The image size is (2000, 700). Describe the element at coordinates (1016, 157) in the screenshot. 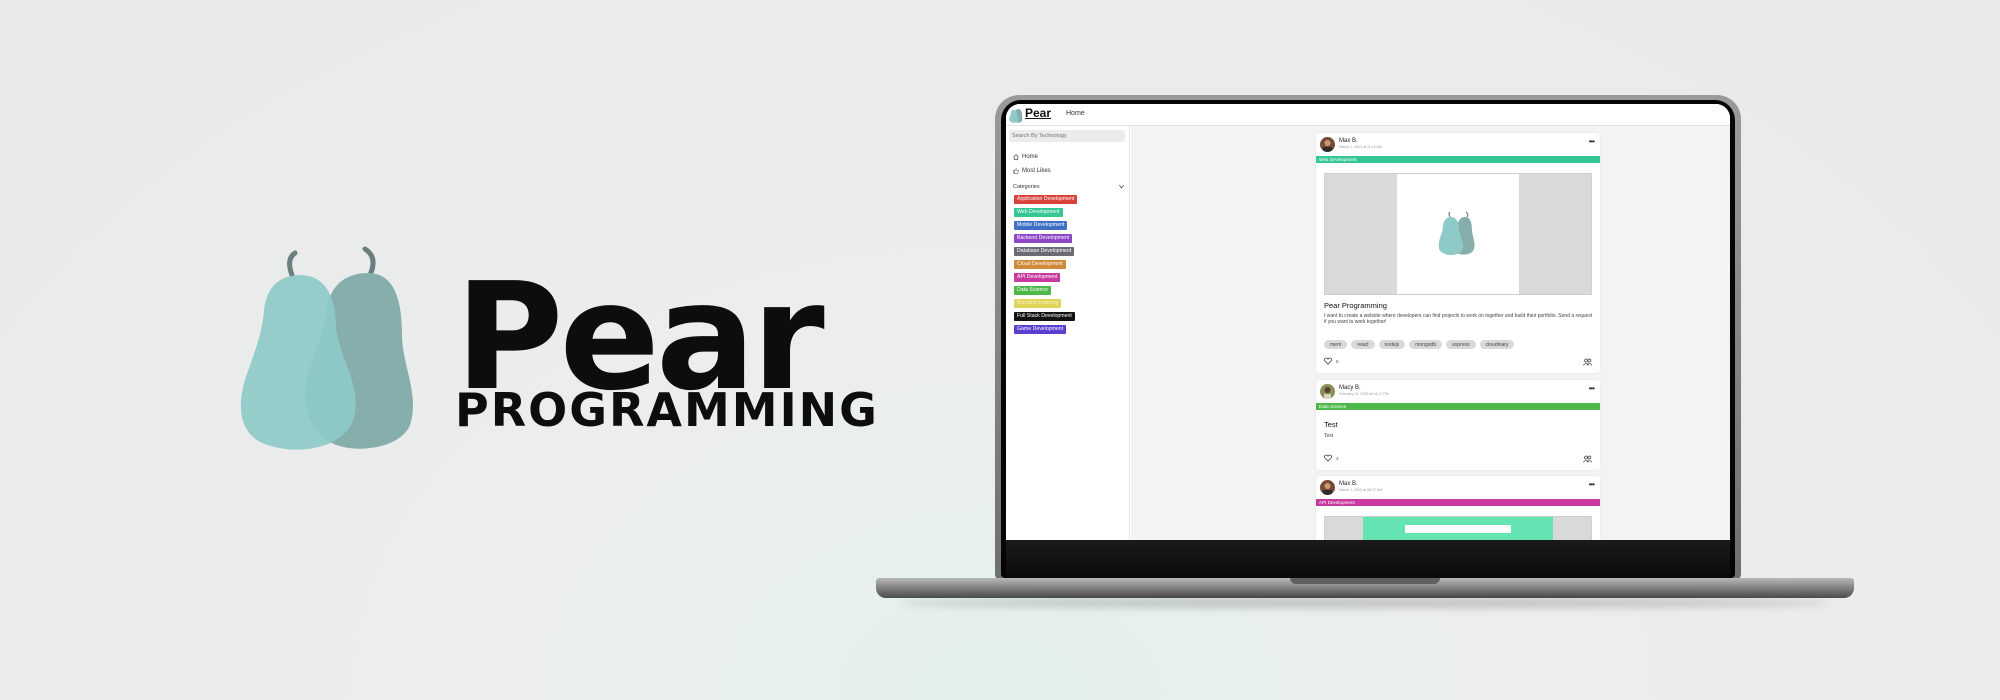

I see `home-icon` at that location.